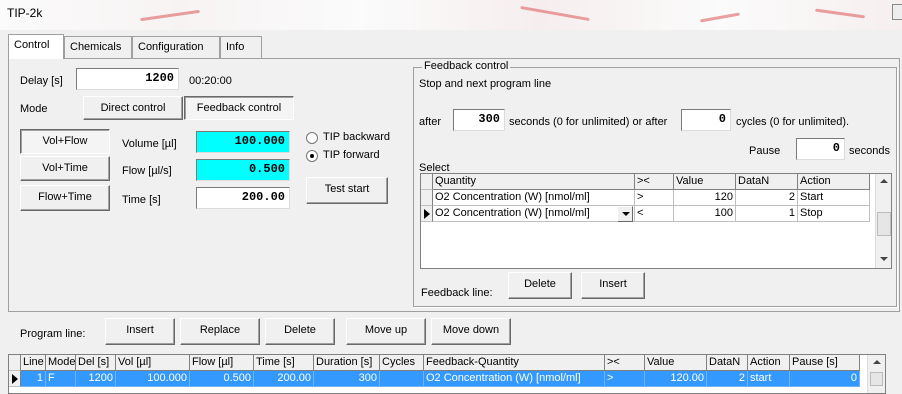  Describe the element at coordinates (153, 363) in the screenshot. I see `header-vol: Vol [µl]` at that location.